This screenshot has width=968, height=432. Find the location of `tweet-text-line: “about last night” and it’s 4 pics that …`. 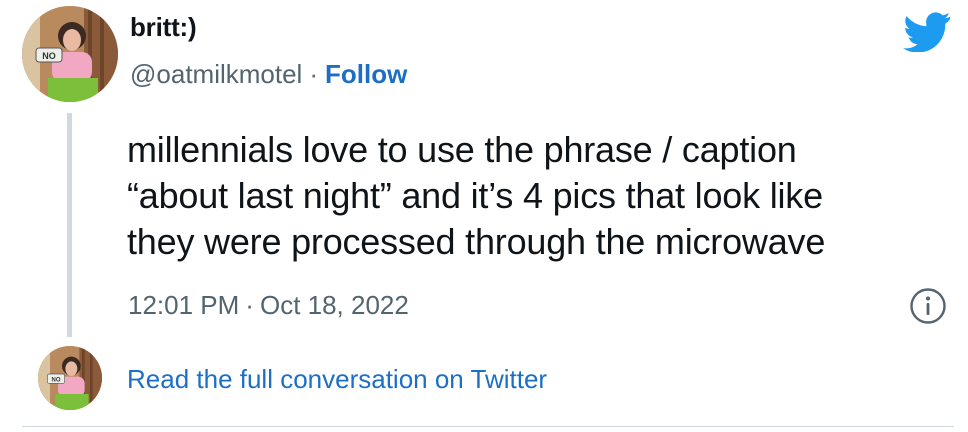

tweet-text-line: “about last night” and it’s 4 pics that … is located at coordinates (475, 195).